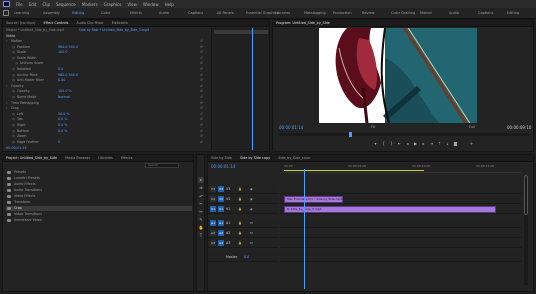  What do you see at coordinates (342, 13) in the screenshot?
I see `workspace-tab-11: Production` at bounding box center [342, 13].